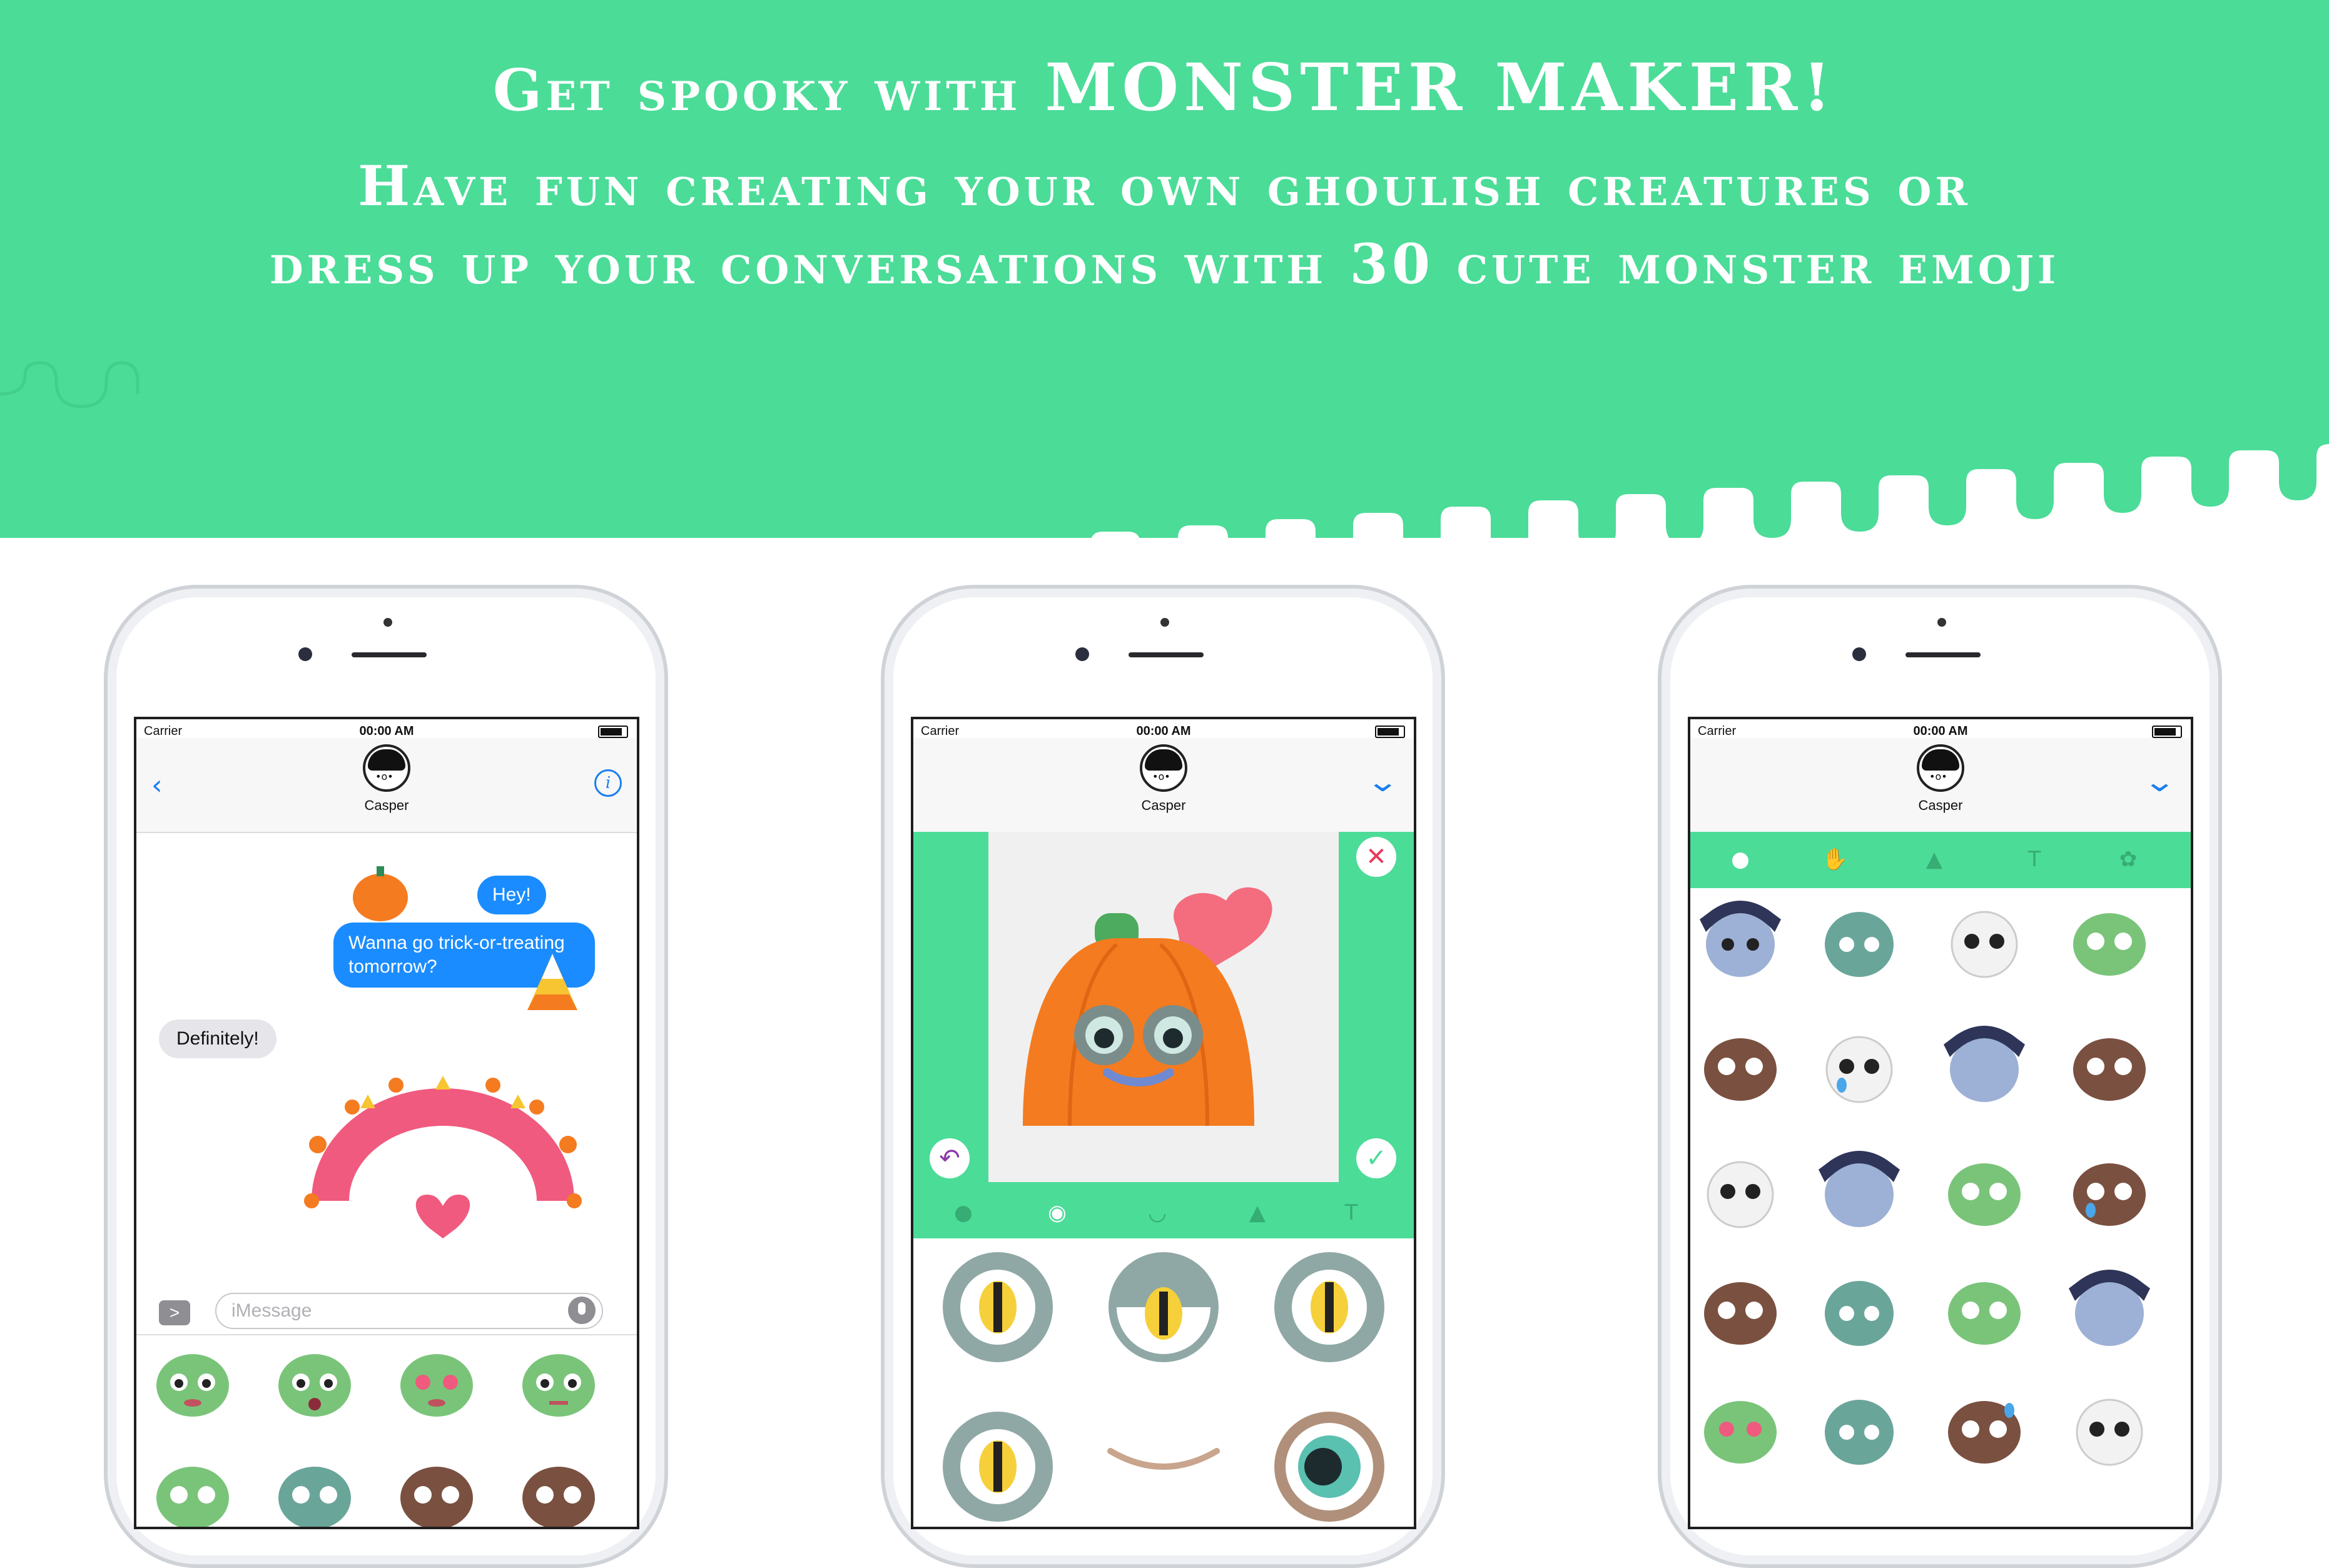  Describe the element at coordinates (1147, 1006) in the screenshot. I see `monster-preview` at that location.